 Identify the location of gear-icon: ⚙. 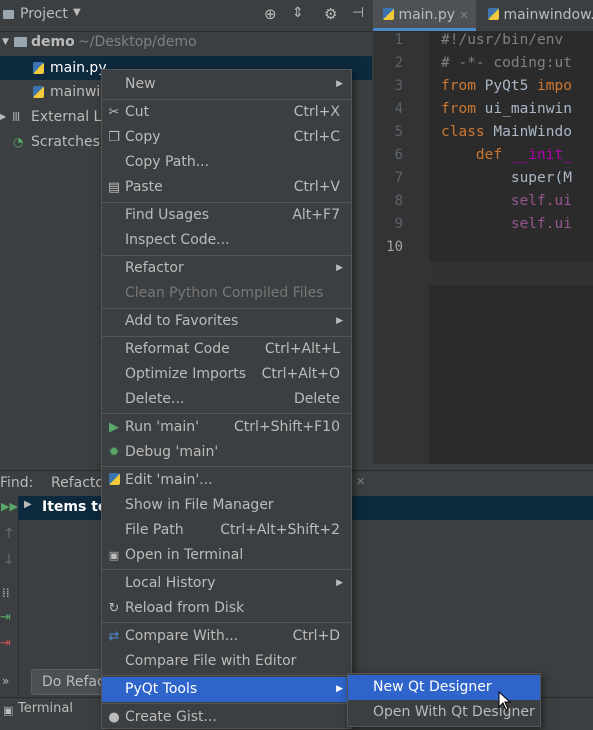
(330, 14).